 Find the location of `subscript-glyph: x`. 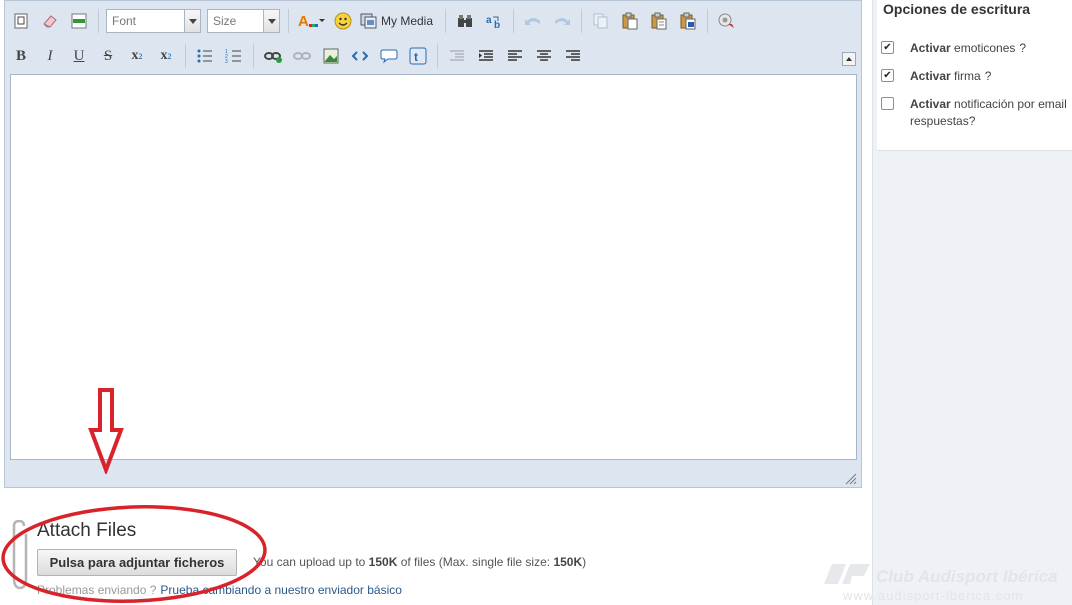

subscript-glyph: x is located at coordinates (135, 55).